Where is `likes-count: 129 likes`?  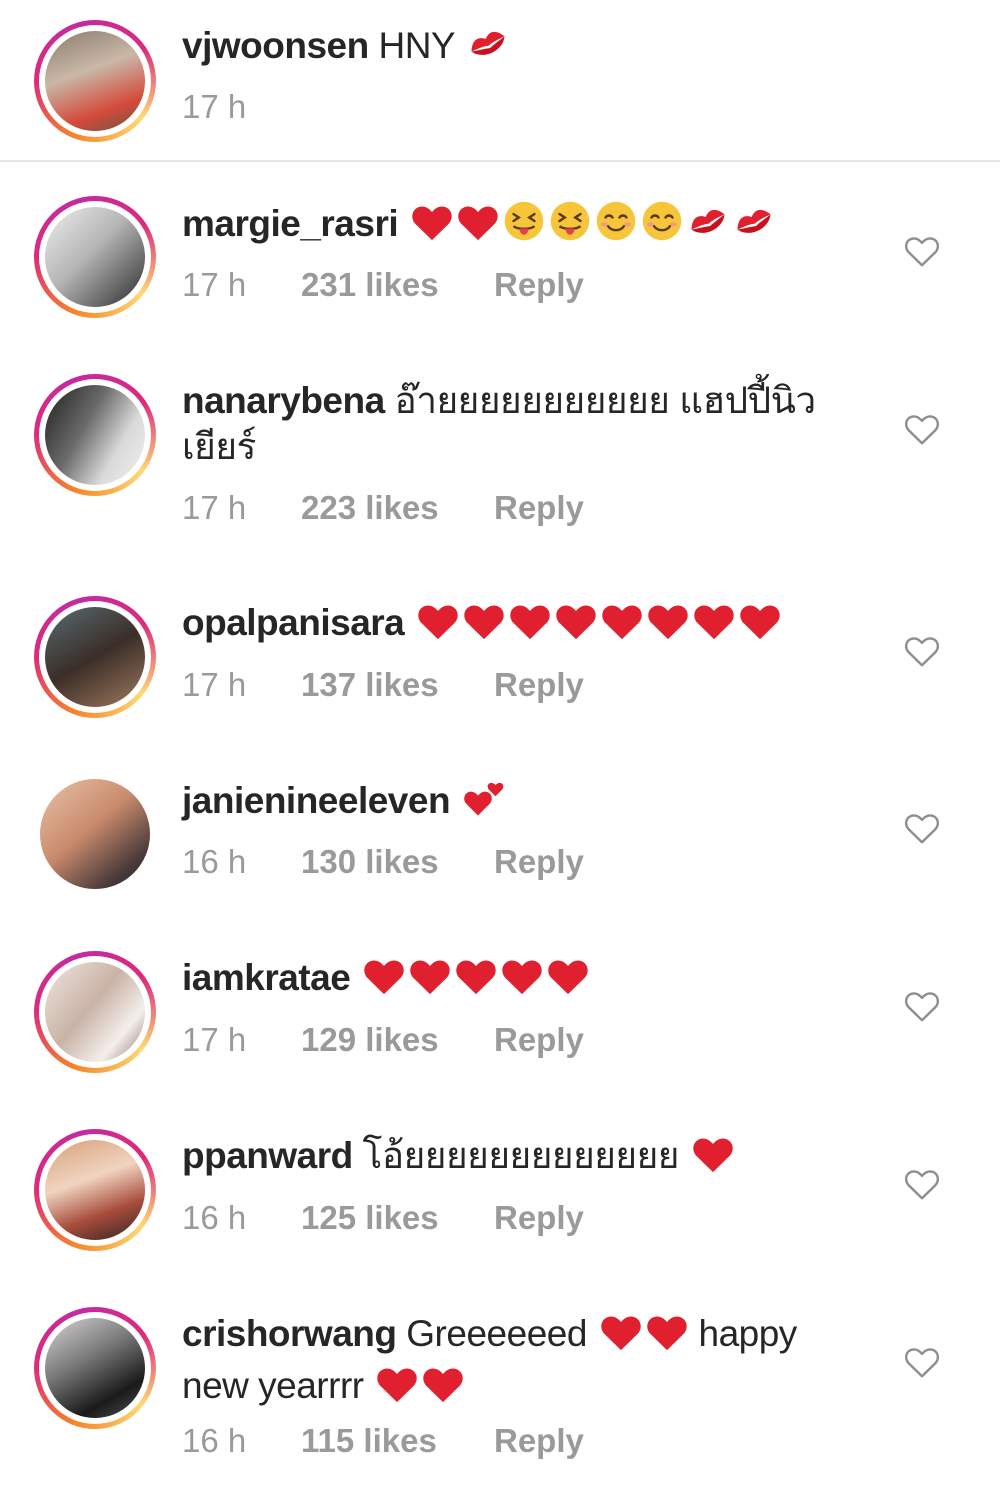
likes-count: 129 likes is located at coordinates (370, 1040).